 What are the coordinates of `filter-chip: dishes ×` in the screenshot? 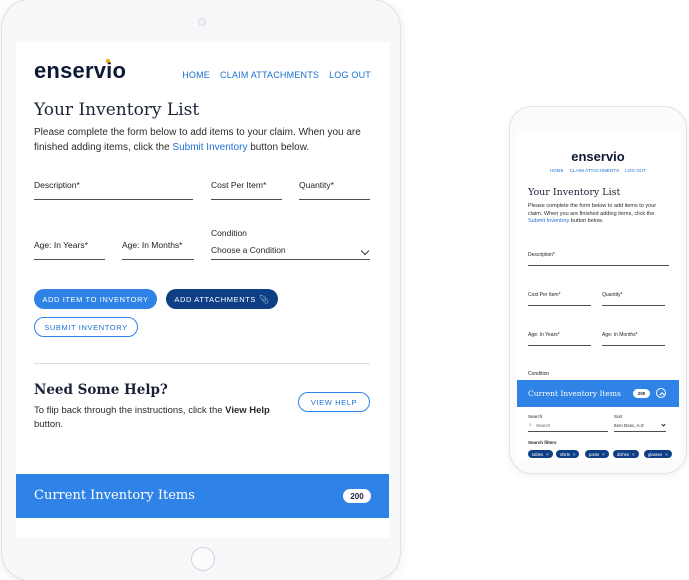 It's located at (626, 454).